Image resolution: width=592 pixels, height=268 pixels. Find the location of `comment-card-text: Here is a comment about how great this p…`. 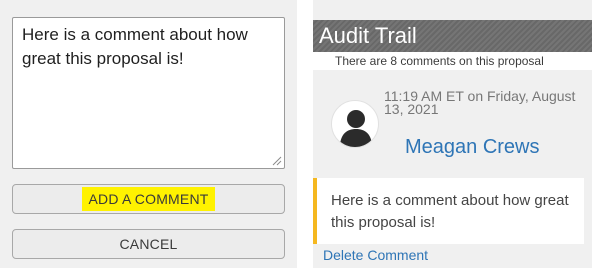

comment-card-text: Here is a comment about how great this p… is located at coordinates (450, 211).